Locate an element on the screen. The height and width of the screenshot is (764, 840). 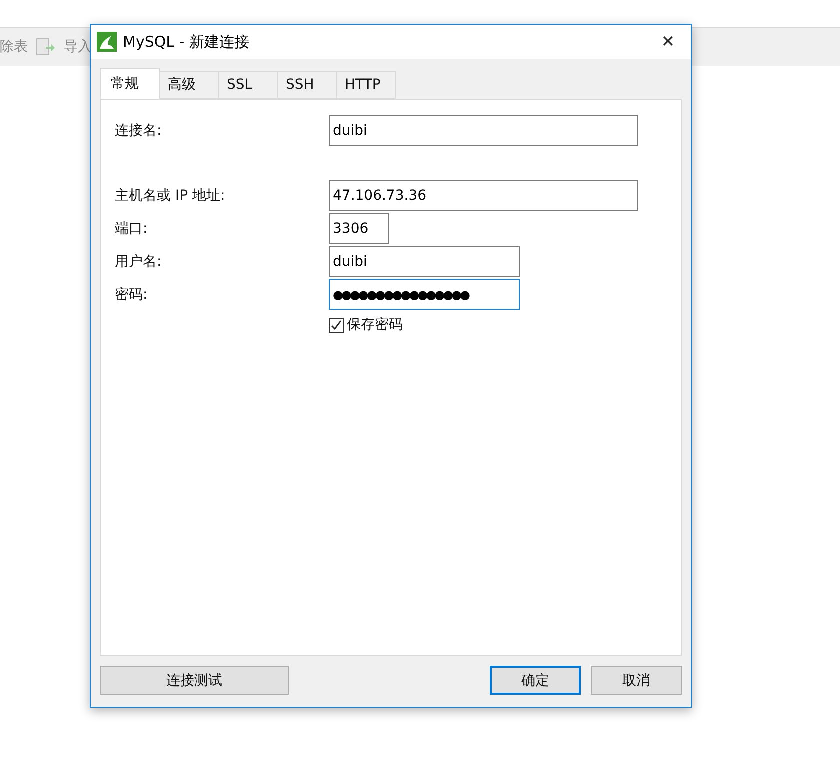
field-label: 连接名: is located at coordinates (139, 131).